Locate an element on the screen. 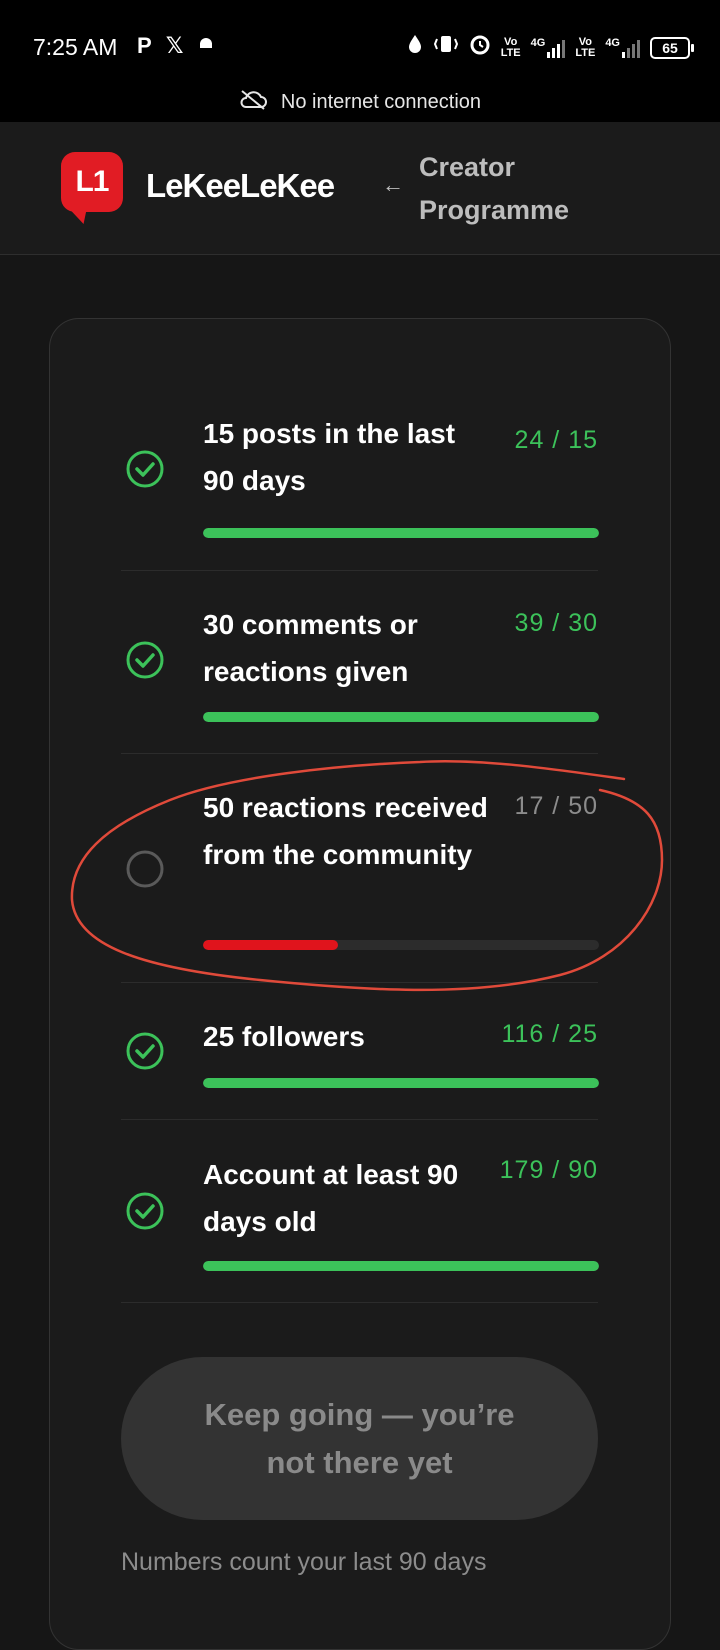 This screenshot has width=720, height=1650. brand-wordmark: LeKeeLeKee is located at coordinates (240, 186).